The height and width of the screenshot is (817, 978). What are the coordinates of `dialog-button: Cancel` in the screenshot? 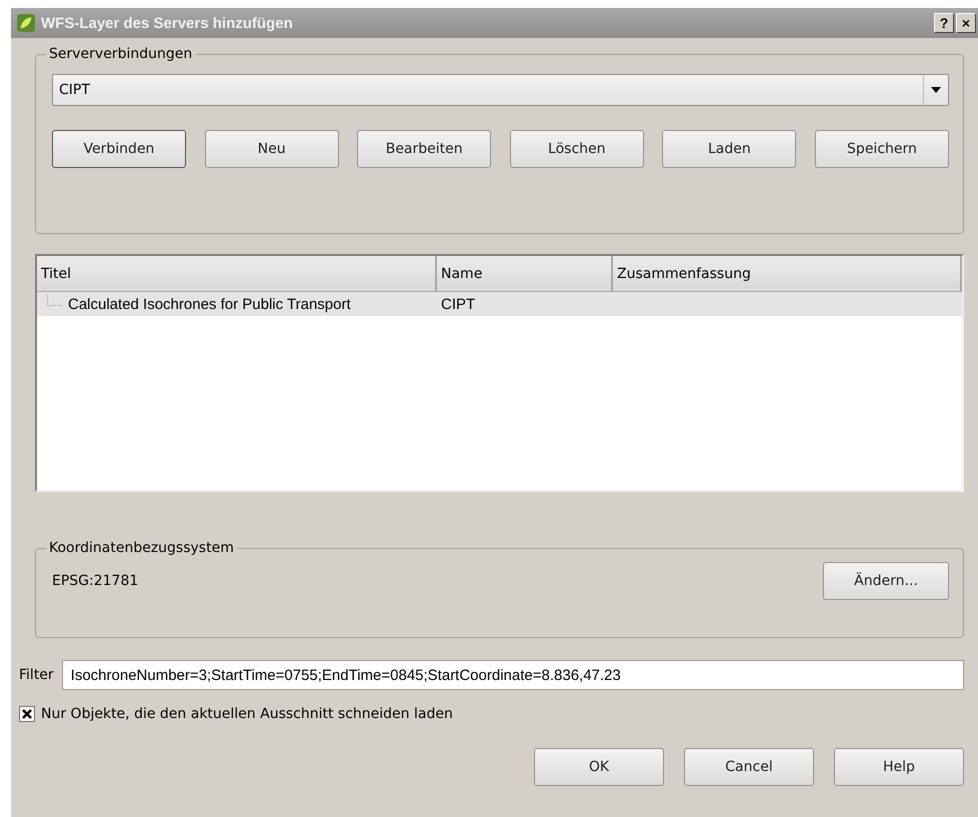 It's located at (749, 767).